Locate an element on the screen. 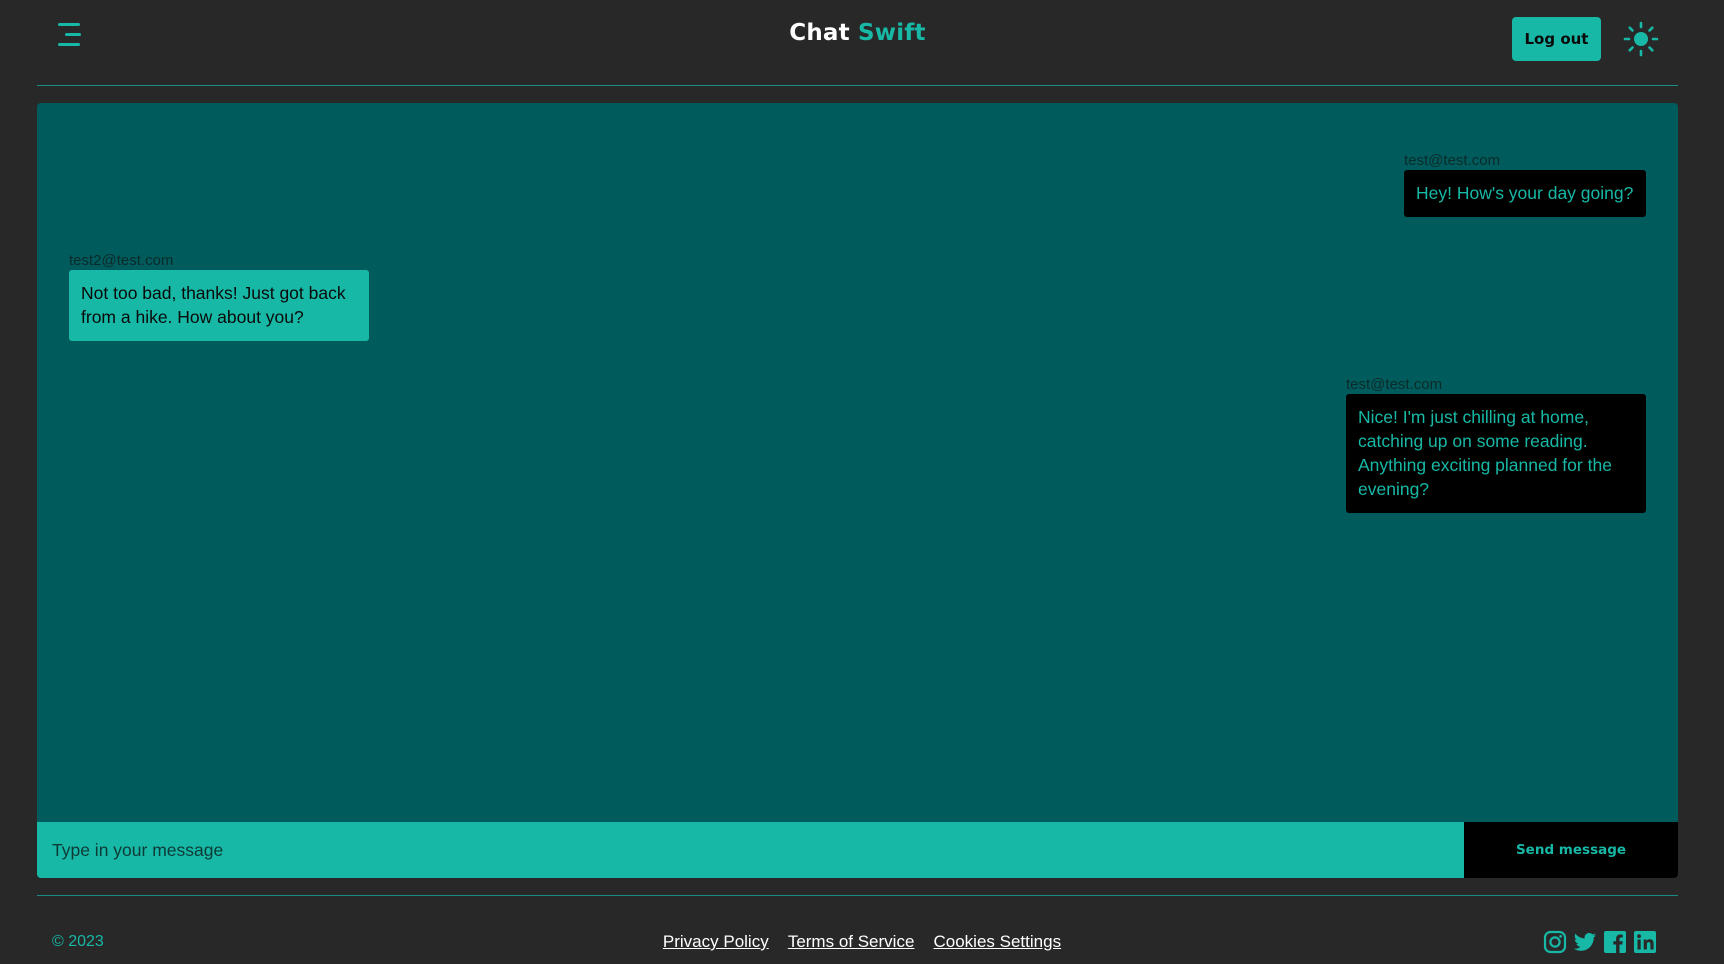 The image size is (1724, 964). facebook-icon is located at coordinates (1615, 942).